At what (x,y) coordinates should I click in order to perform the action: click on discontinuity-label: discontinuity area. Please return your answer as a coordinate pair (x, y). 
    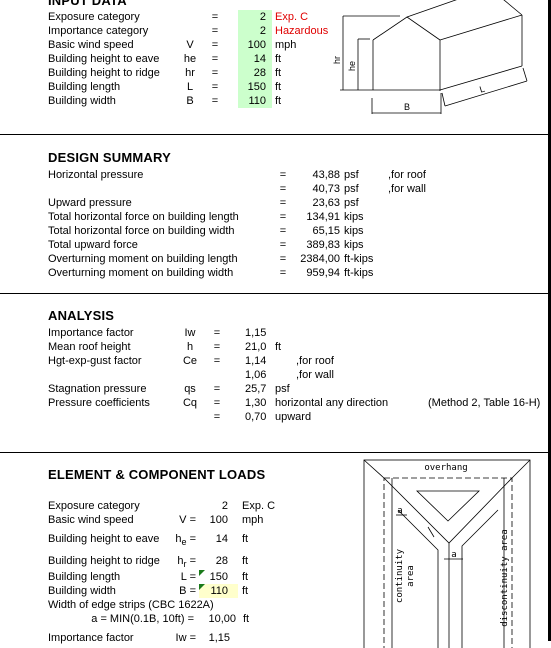
    Looking at the image, I should click on (505, 578).